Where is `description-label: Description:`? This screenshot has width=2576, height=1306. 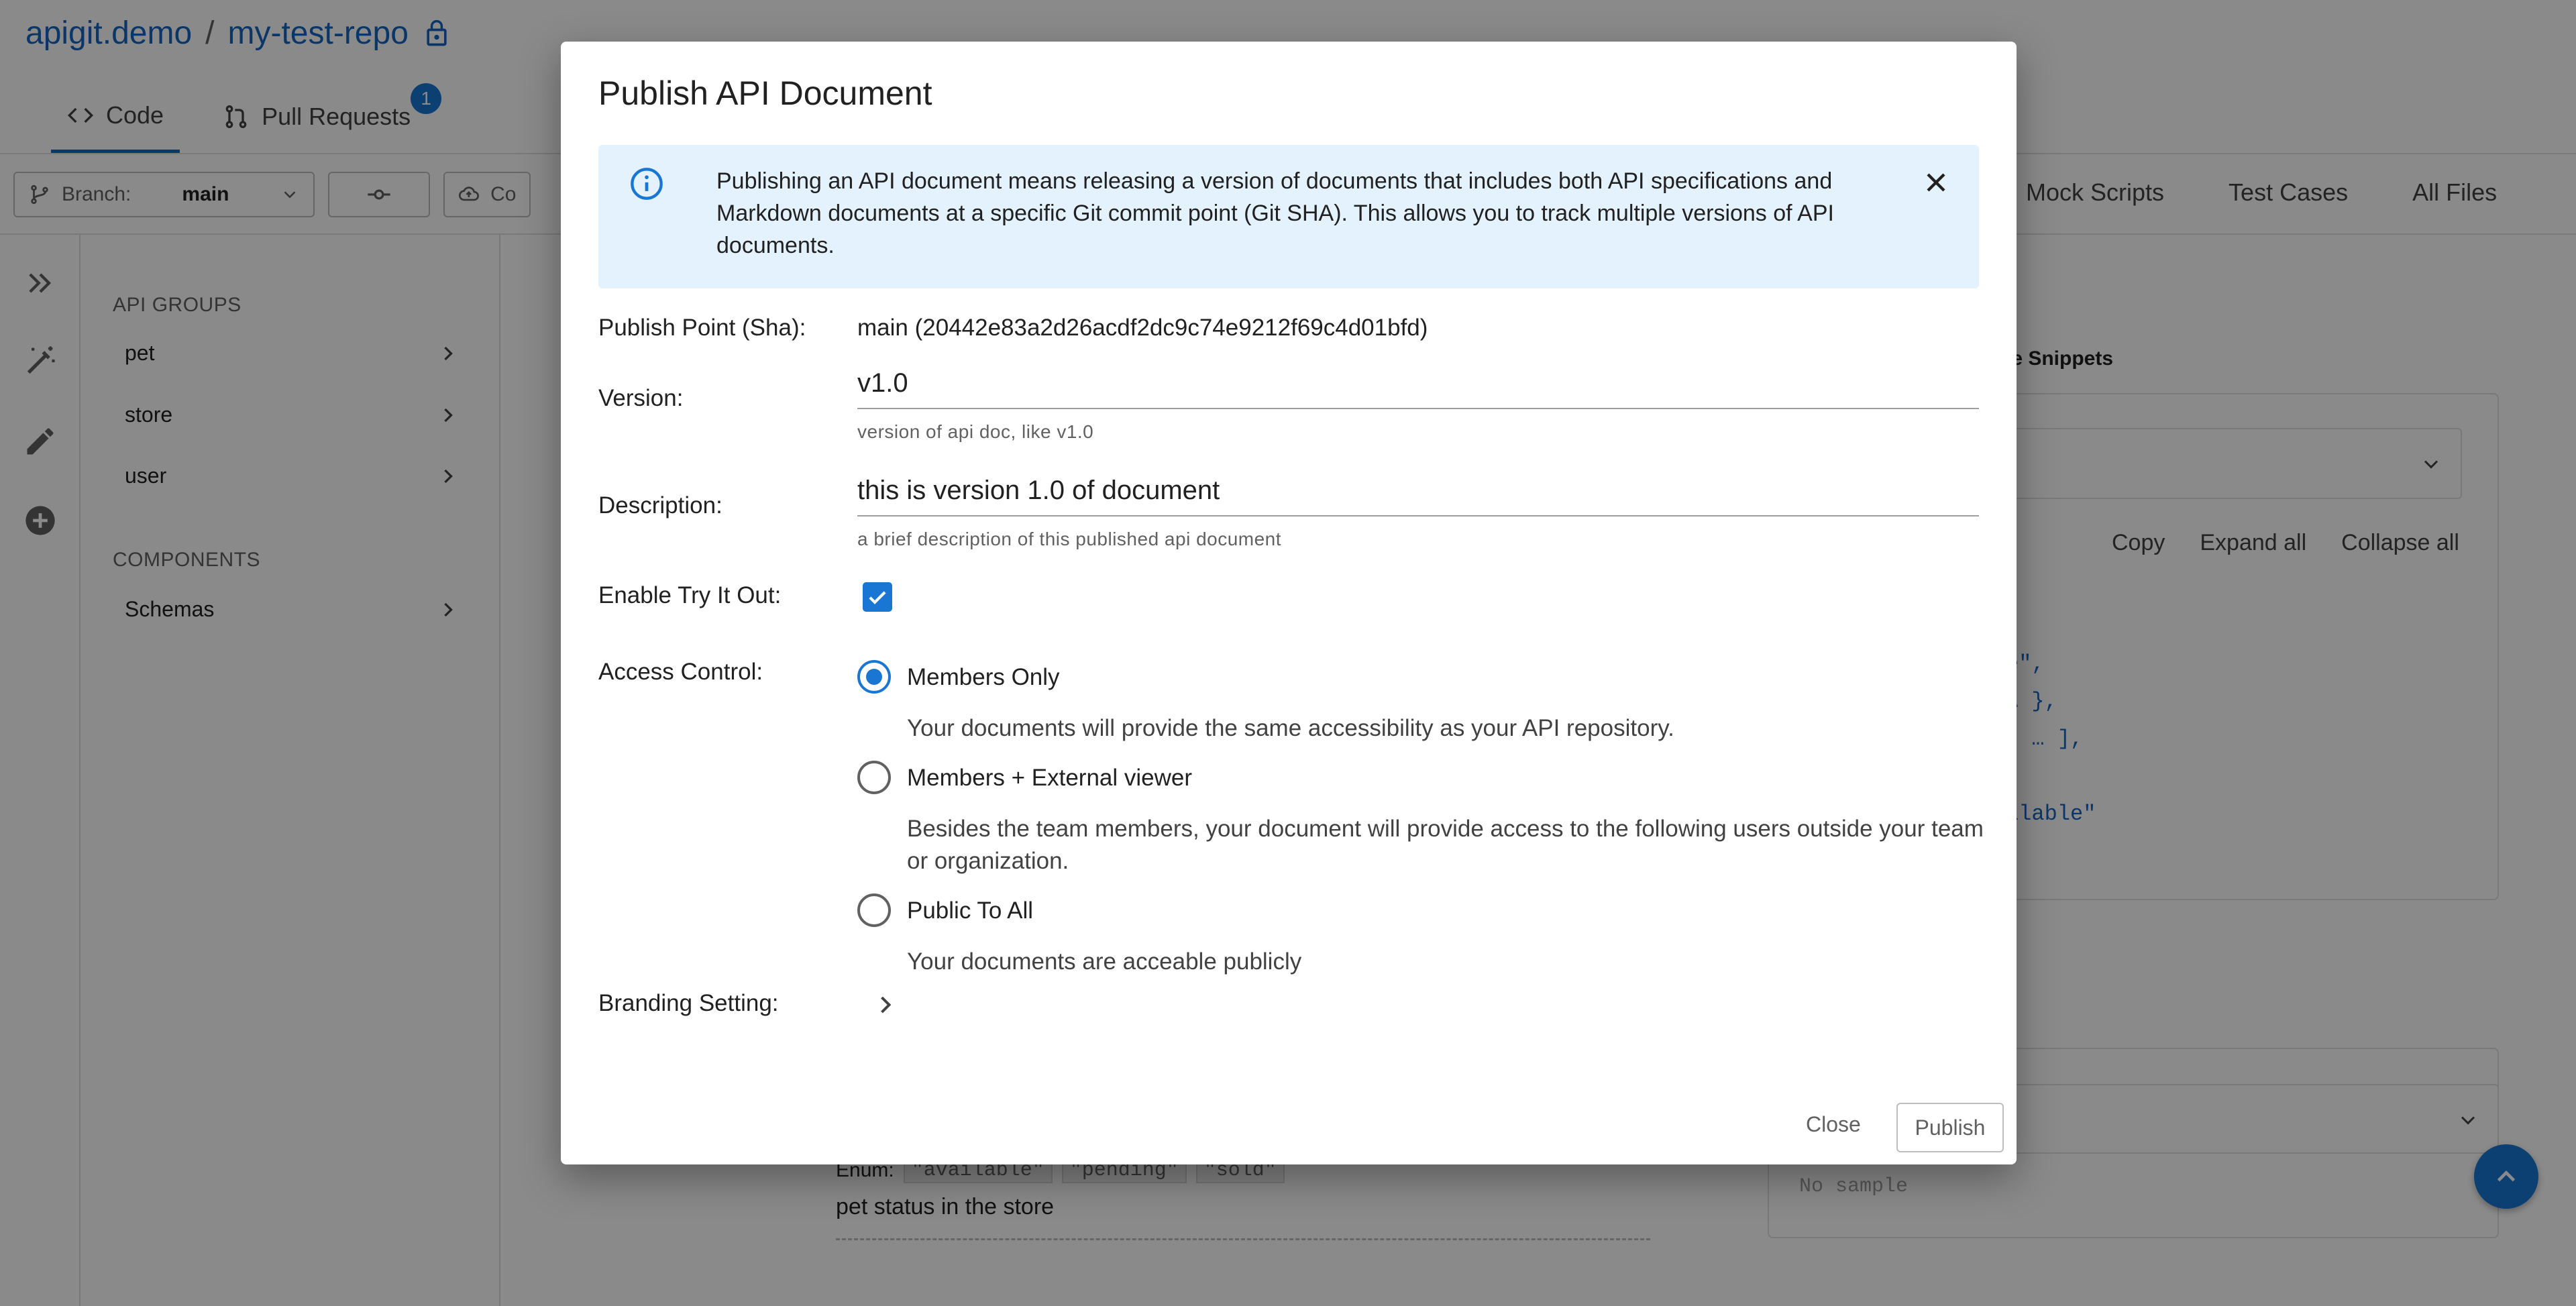 description-label: Description: is located at coordinates (660, 505).